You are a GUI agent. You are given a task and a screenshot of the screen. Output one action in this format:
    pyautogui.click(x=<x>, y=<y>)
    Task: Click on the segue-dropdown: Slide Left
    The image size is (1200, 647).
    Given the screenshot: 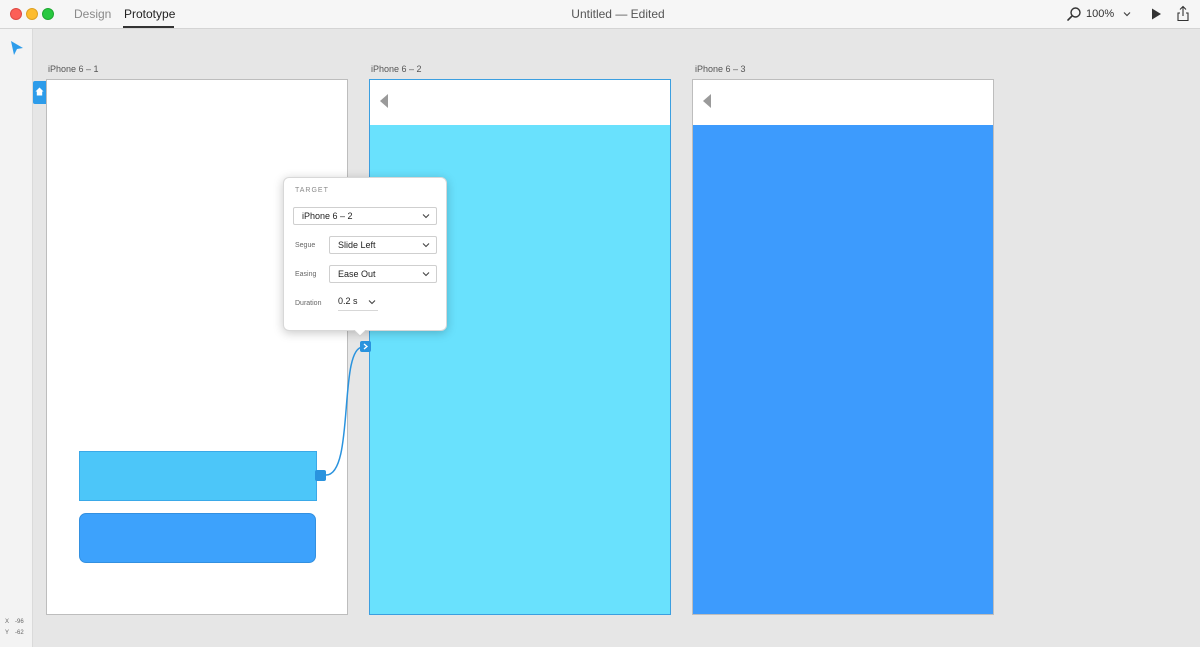 What is the action you would take?
    pyautogui.click(x=383, y=245)
    